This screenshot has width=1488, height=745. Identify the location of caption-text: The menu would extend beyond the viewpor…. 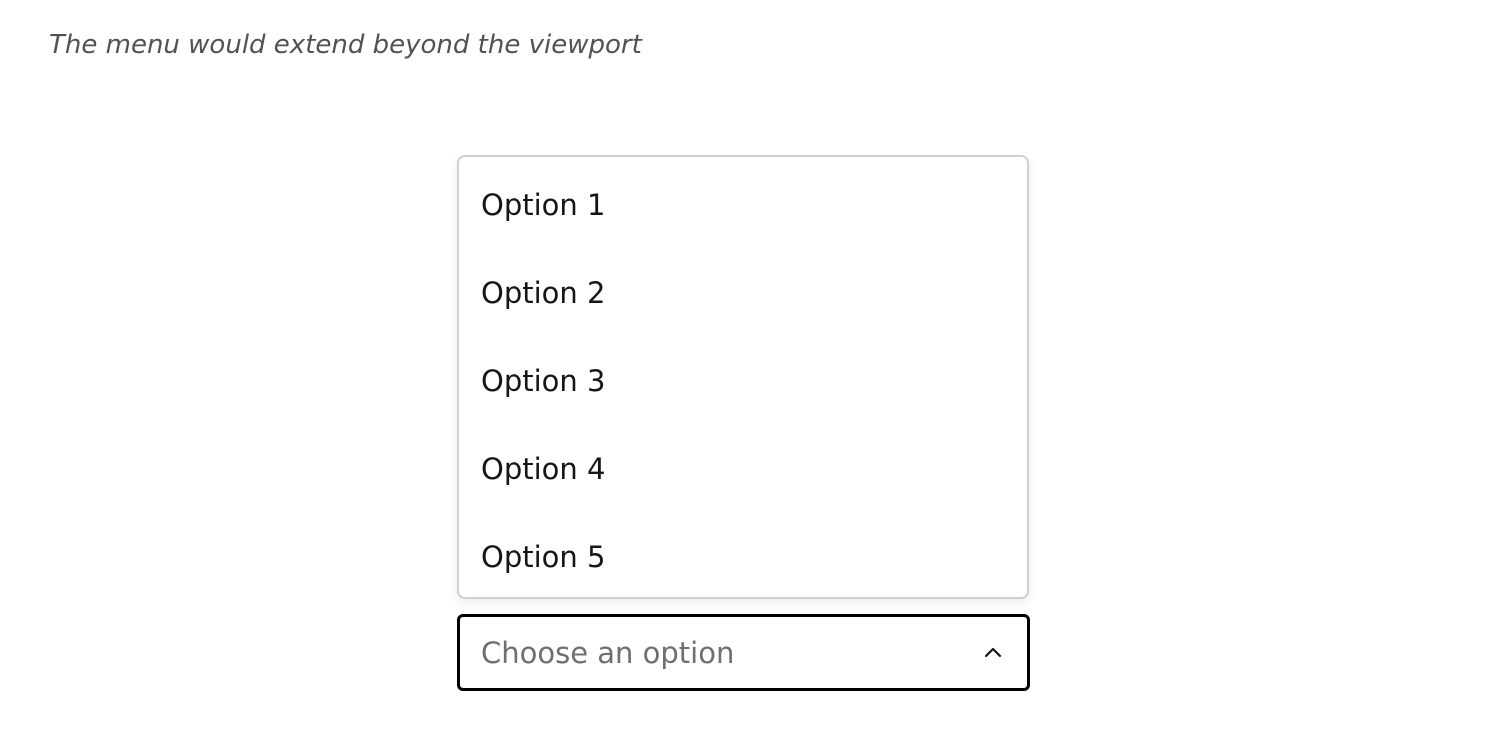
(345, 45).